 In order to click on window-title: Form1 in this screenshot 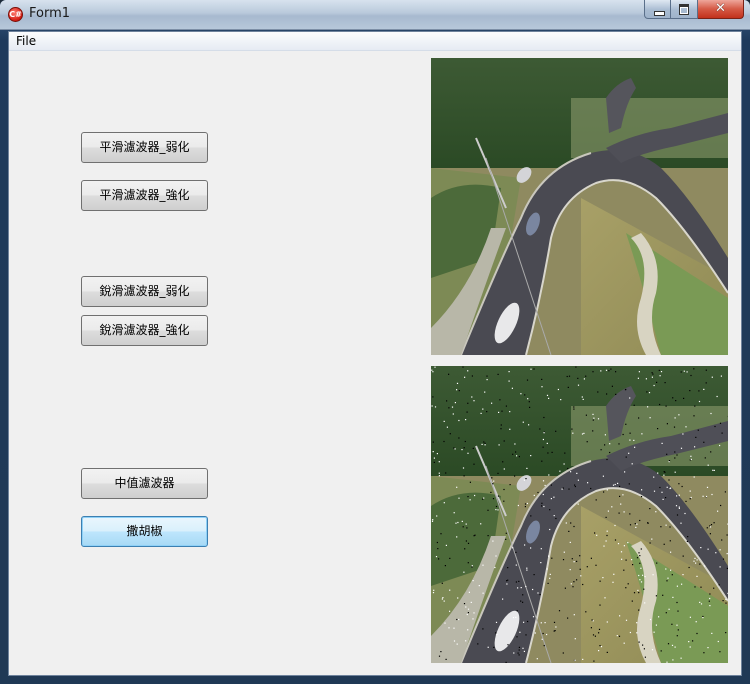, I will do `click(50, 13)`.